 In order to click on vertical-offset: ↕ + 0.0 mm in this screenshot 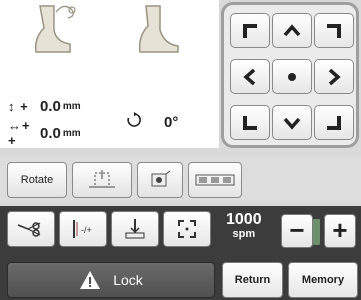, I will do `click(44, 106)`.